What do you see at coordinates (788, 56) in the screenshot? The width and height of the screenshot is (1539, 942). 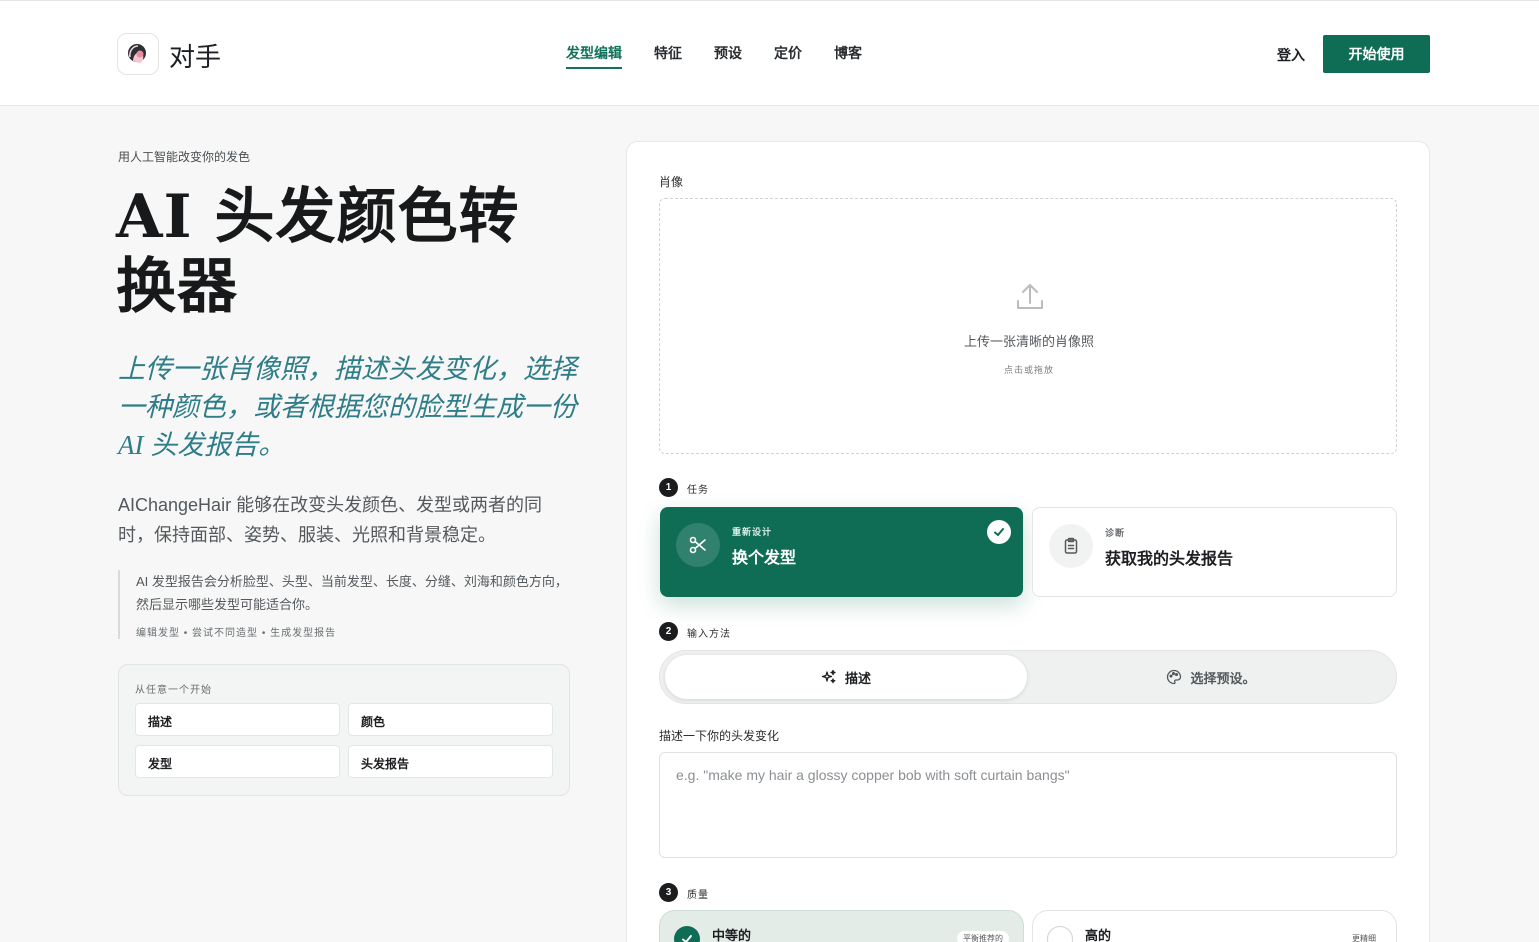 I see `nav-pricing: 定价` at bounding box center [788, 56].